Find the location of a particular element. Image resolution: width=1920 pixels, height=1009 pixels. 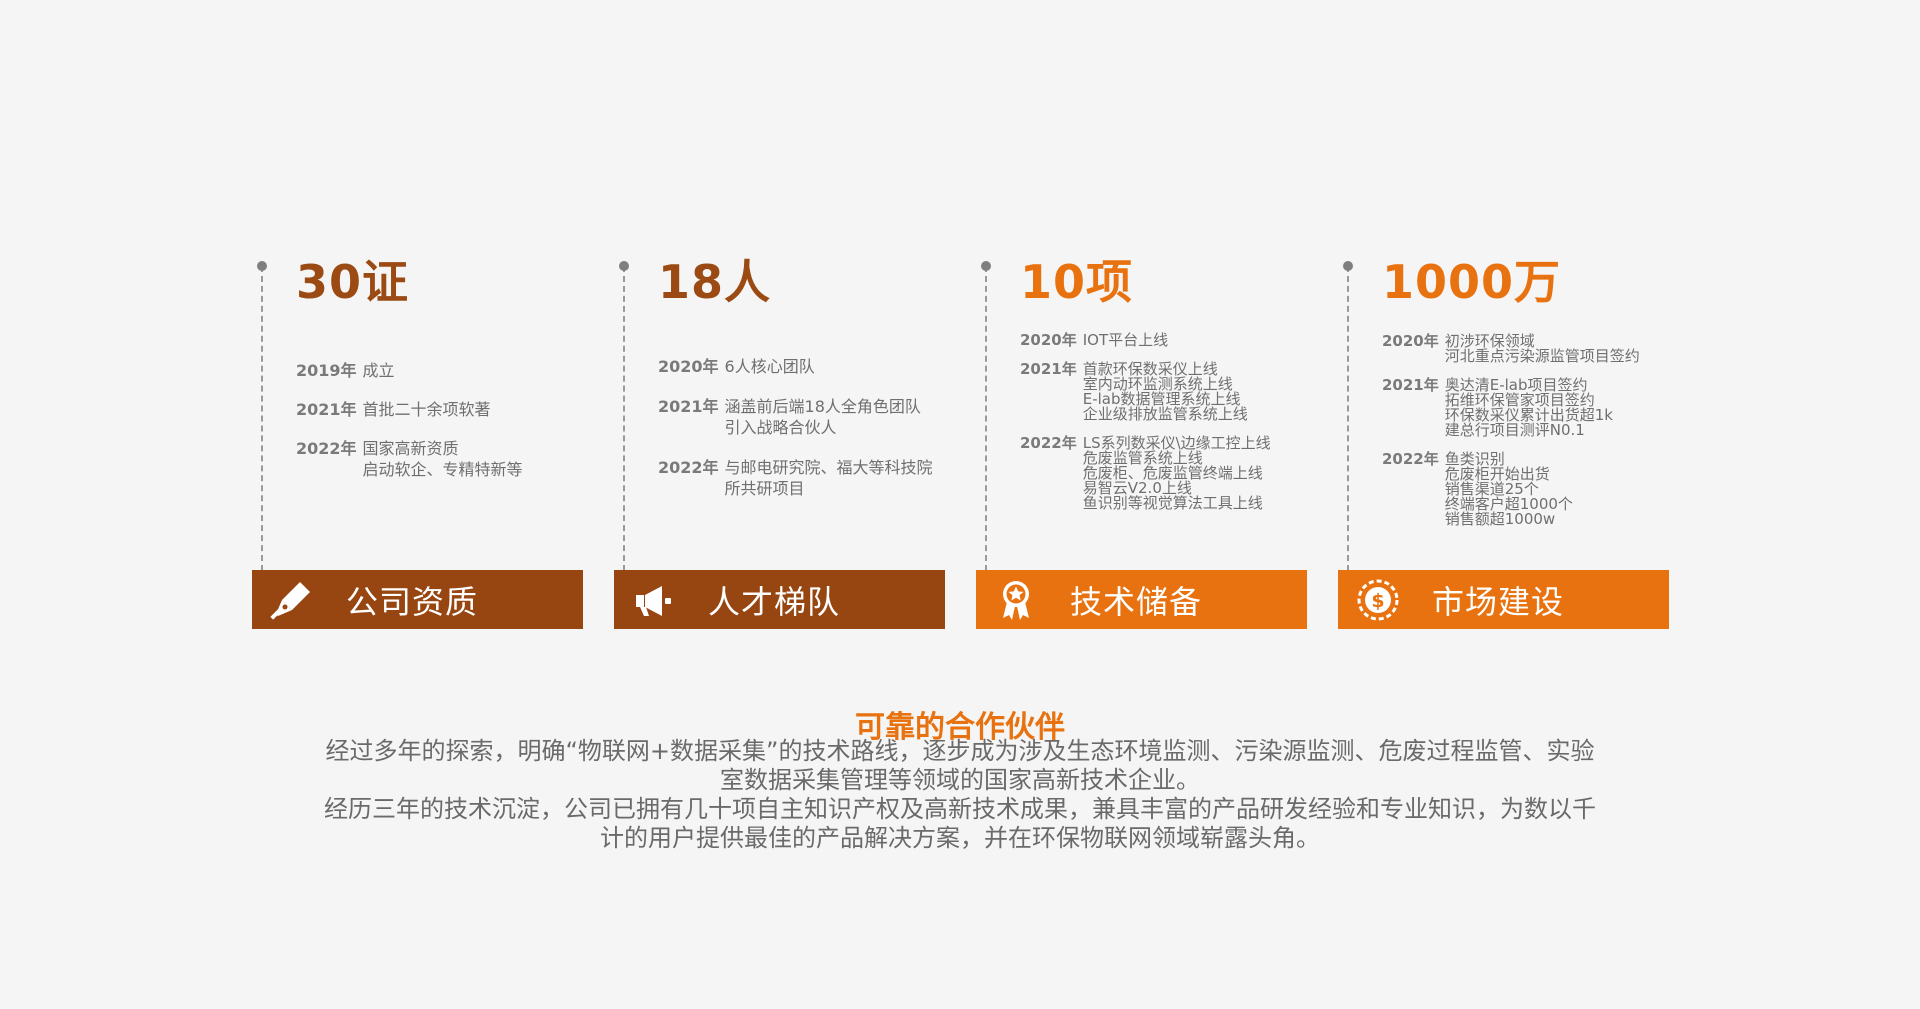

entry-line: 企业级排放监管系统上线 is located at coordinates (1165, 414).